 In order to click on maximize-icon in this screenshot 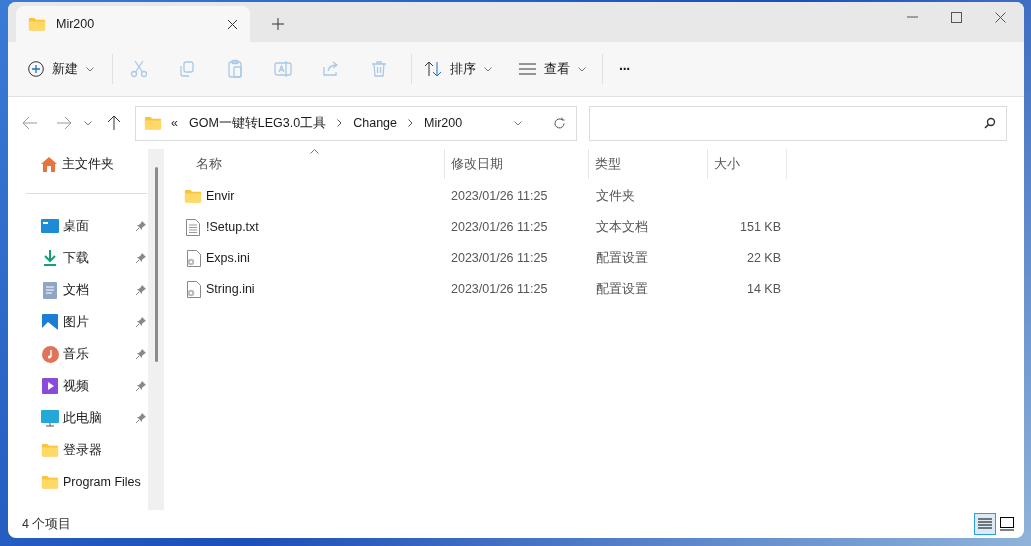, I will do `click(956, 17)`.